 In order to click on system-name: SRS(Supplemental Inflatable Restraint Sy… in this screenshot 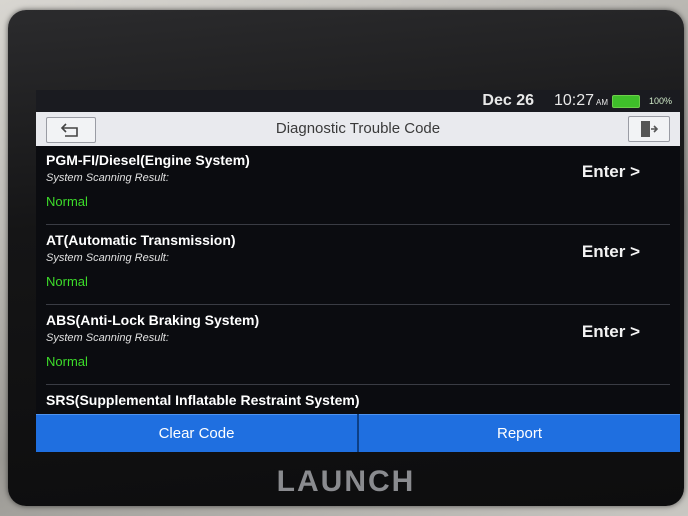, I will do `click(203, 400)`.